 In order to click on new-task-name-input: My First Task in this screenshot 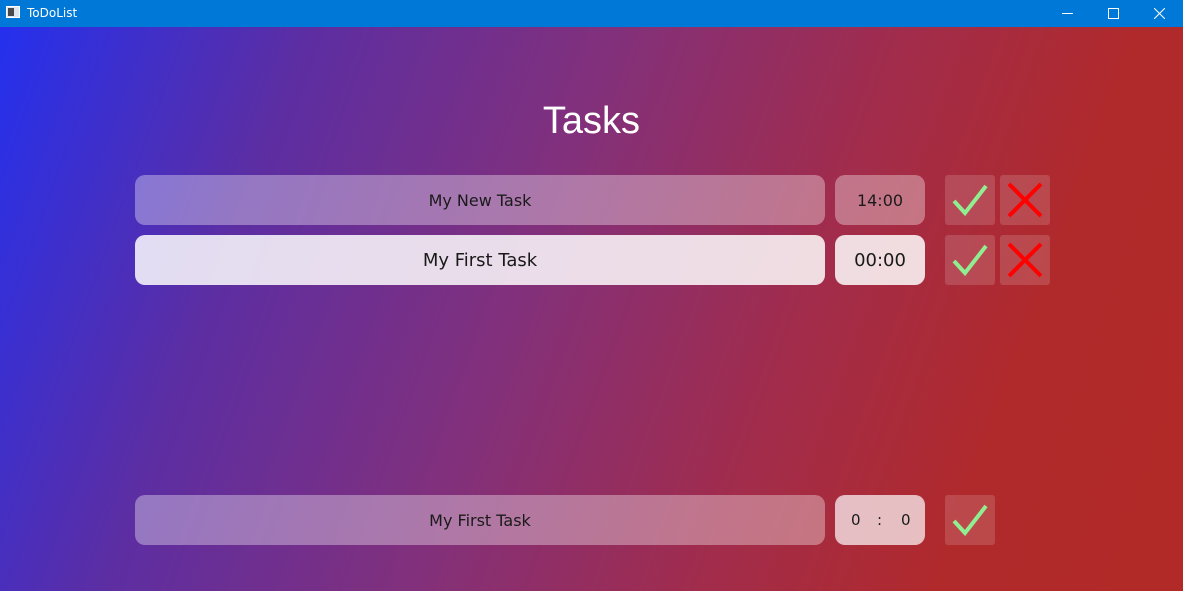, I will do `click(480, 520)`.